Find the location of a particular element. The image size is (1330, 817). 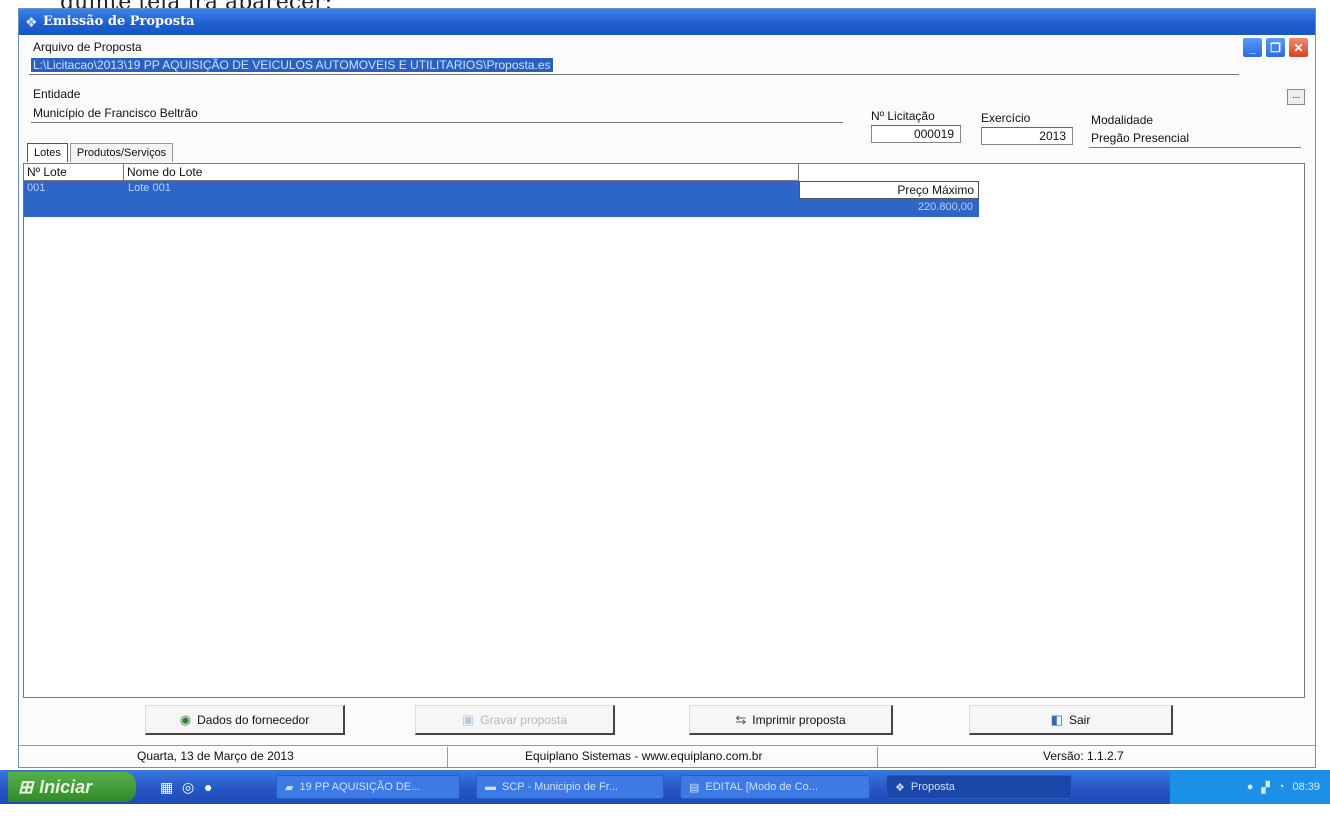

taskbar-item-proposta: ❖ Proposta is located at coordinates (979, 787).